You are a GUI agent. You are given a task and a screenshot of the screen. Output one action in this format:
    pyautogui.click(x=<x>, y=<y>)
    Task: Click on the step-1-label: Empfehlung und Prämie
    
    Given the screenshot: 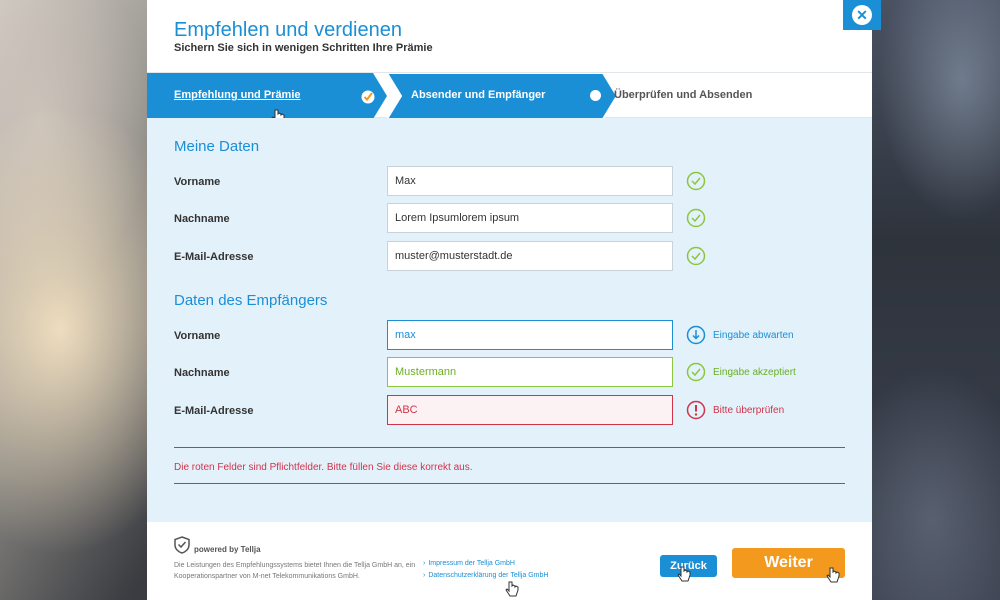 What is the action you would take?
    pyautogui.click(x=237, y=95)
    